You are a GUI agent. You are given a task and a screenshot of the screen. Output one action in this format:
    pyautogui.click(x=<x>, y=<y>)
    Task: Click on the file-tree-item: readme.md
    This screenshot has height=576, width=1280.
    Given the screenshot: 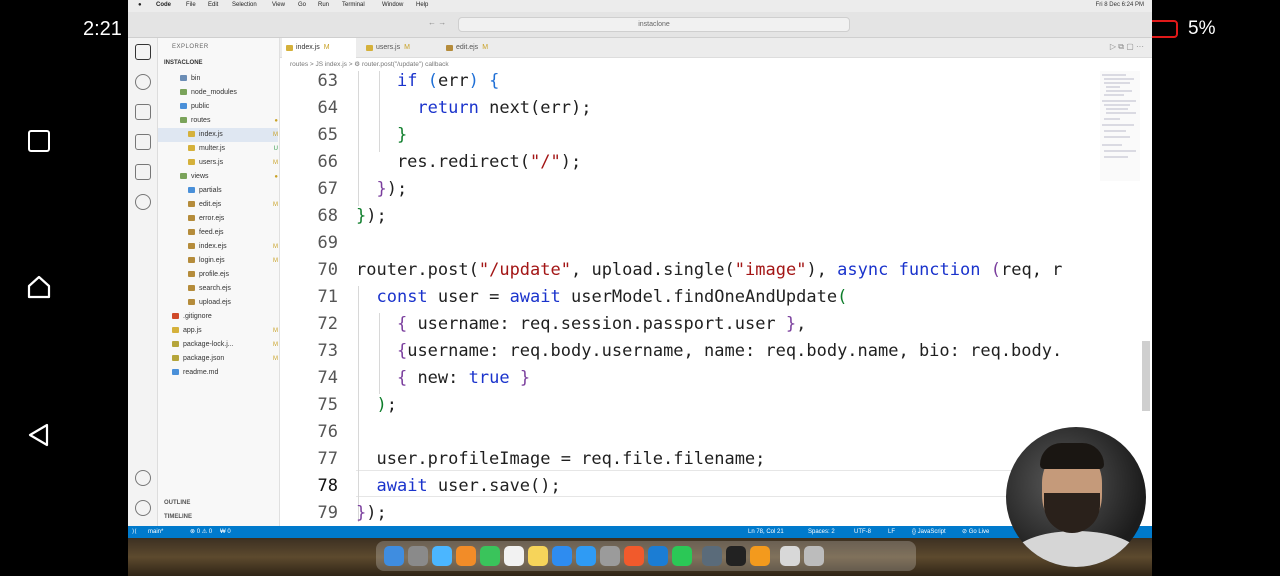 What is the action you would take?
    pyautogui.click(x=218, y=373)
    